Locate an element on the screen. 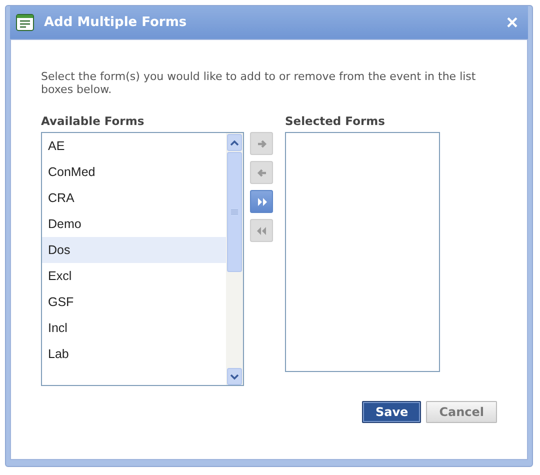  instructions-text: Select the form(s) you would like to add to or remove from the event in the list boxes below. is located at coordinates (259, 83).